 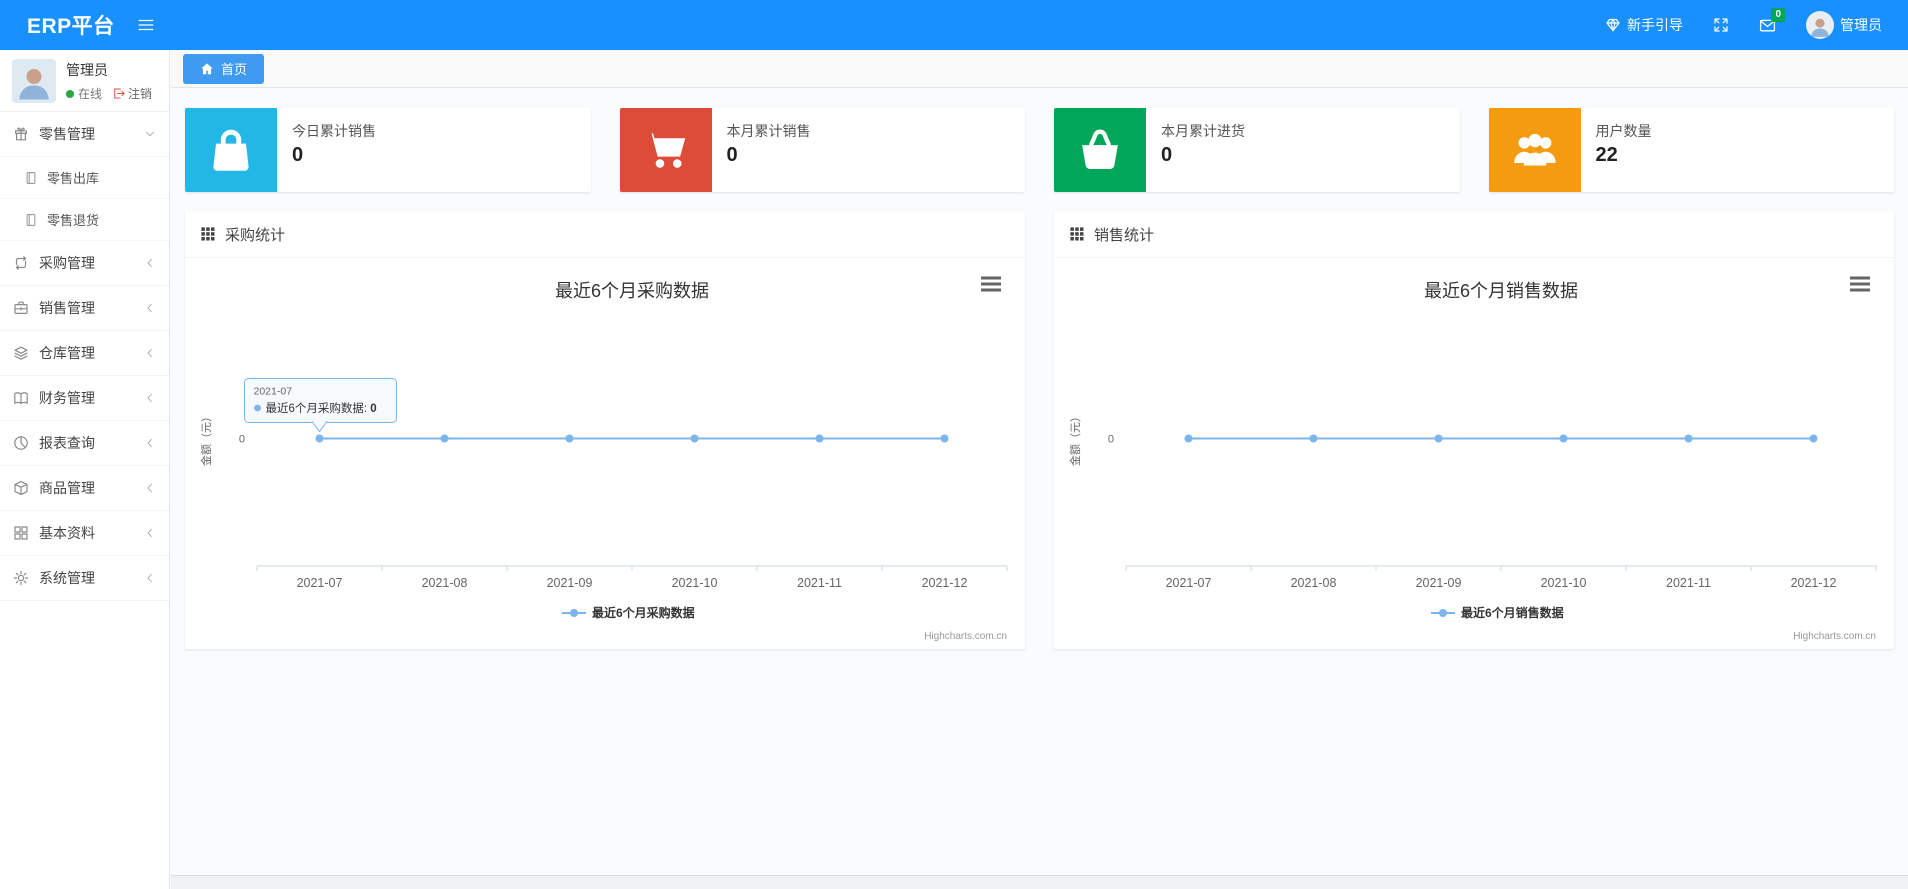 What do you see at coordinates (87, 70) in the screenshot?
I see `sidebar-user-name: 管理员` at bounding box center [87, 70].